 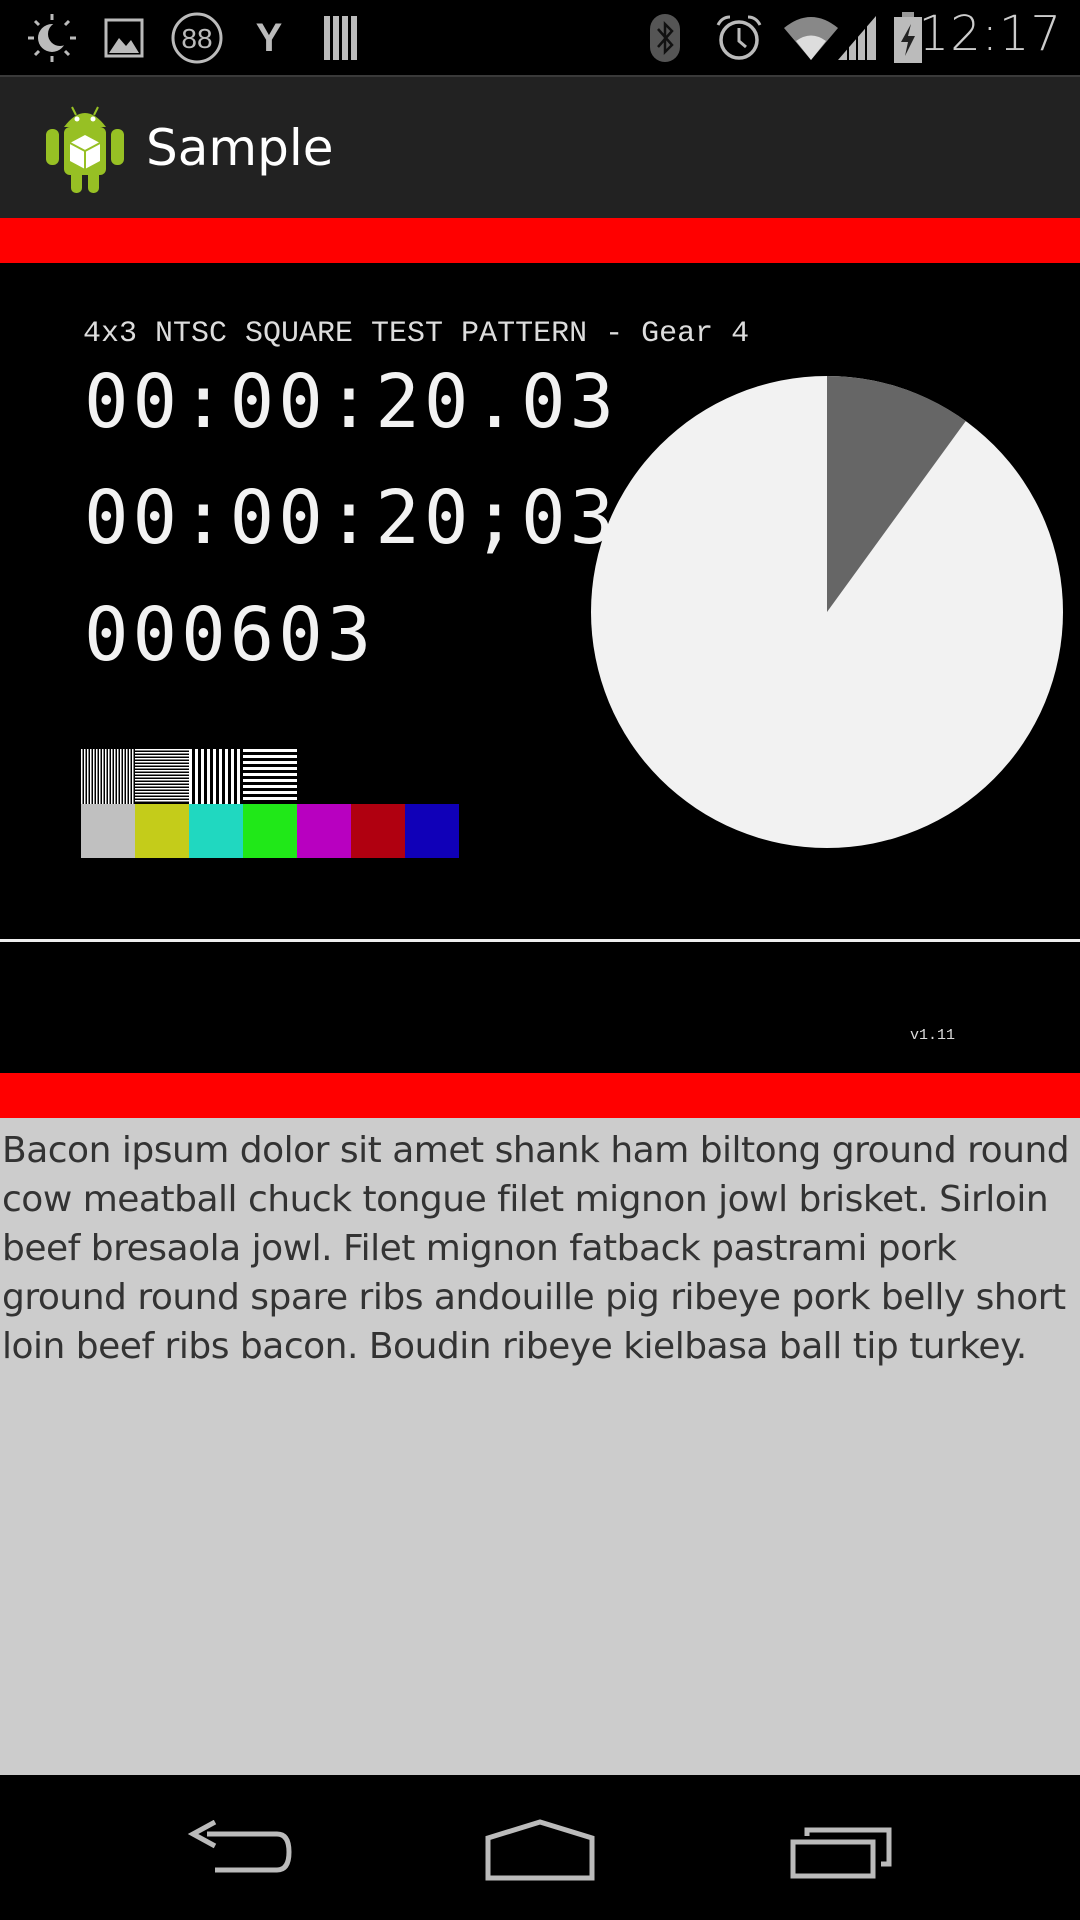 What do you see at coordinates (416, 334) in the screenshot?
I see `pattern-title: 4x3 NTSC SQUARE TEST PATTERN - Gear 4` at bounding box center [416, 334].